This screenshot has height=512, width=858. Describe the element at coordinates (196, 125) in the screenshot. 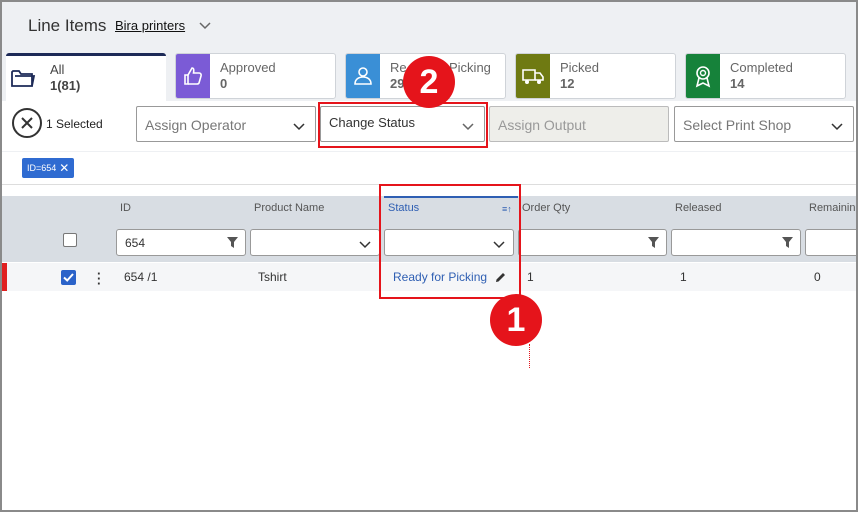

I see `dropdown-placeholder: Assign Operator` at that location.